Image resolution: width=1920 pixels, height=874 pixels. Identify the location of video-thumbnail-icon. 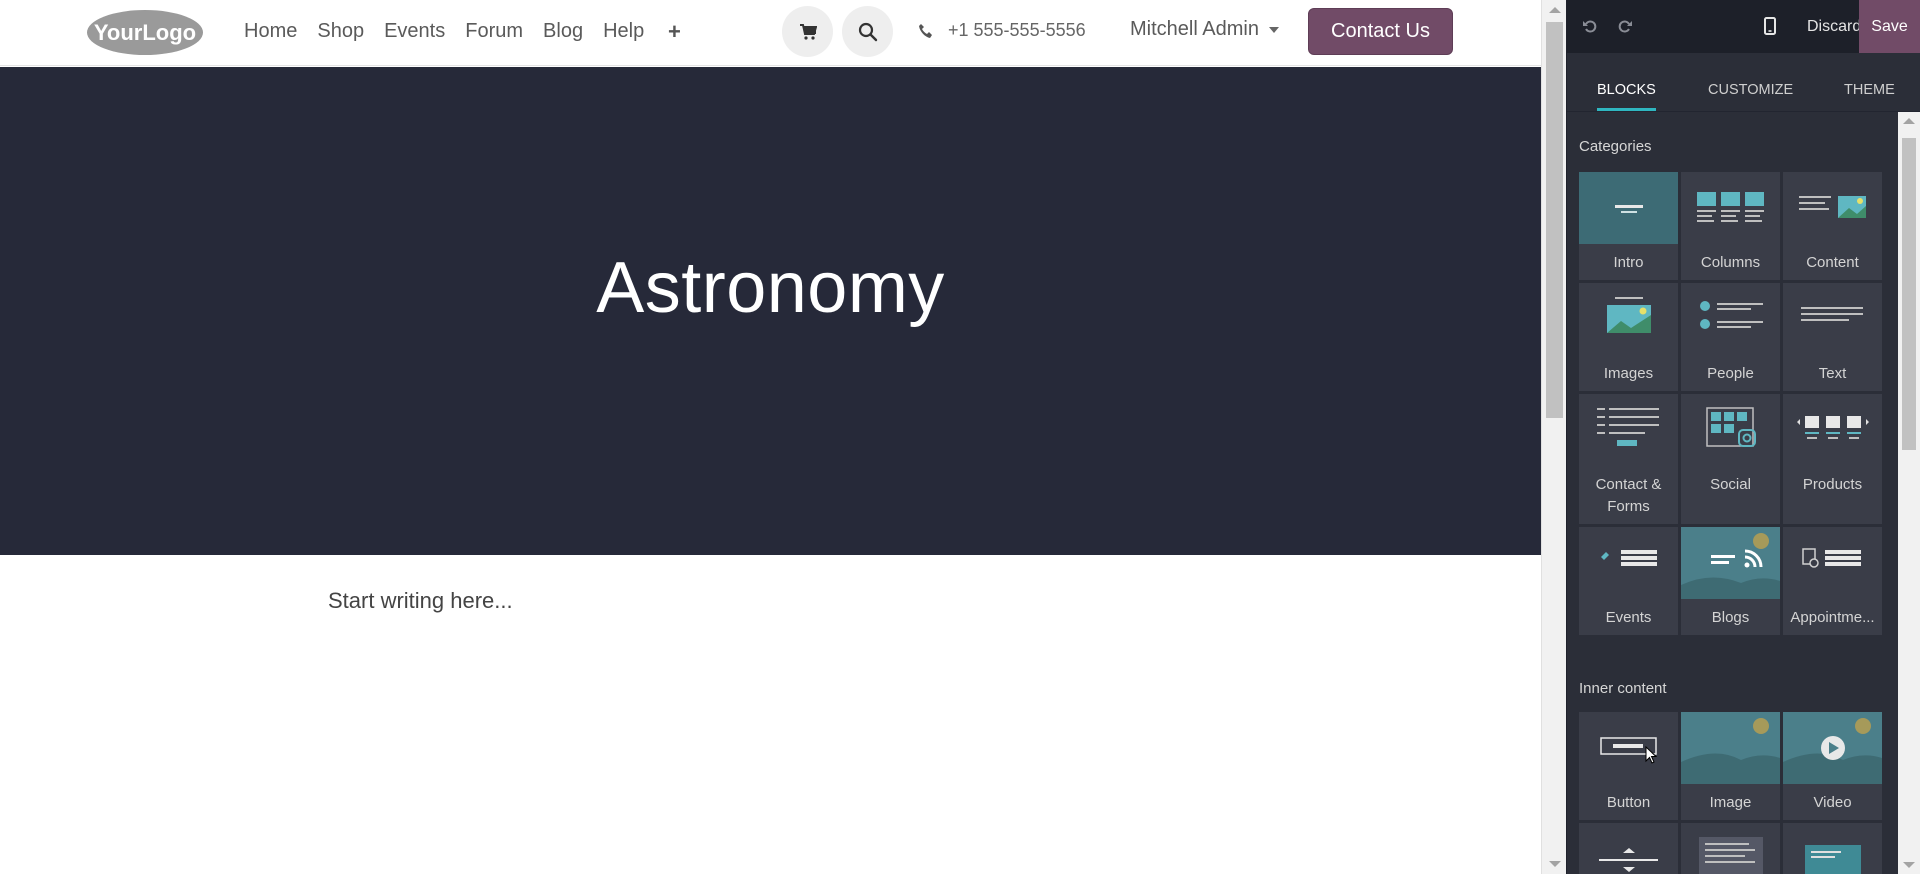
(1832, 748).